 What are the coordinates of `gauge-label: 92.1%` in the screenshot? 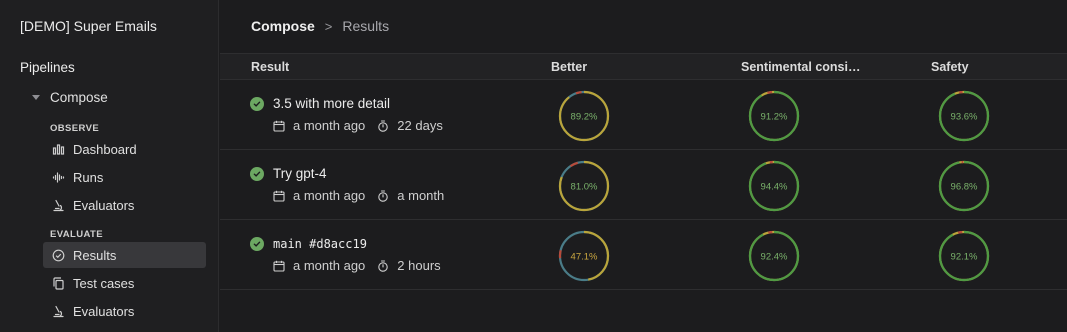 It's located at (964, 257).